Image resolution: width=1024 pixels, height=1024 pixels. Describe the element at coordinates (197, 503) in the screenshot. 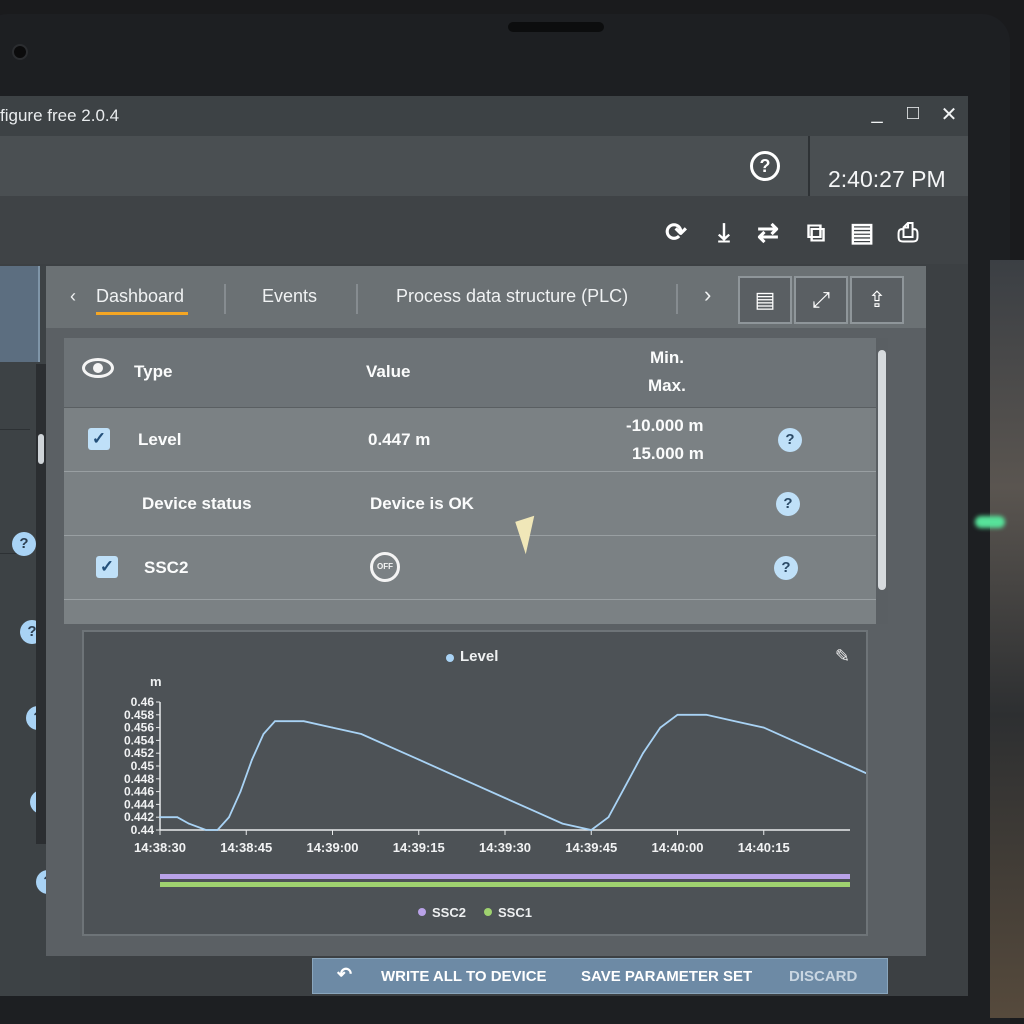

I see `row-type: Device status` at that location.